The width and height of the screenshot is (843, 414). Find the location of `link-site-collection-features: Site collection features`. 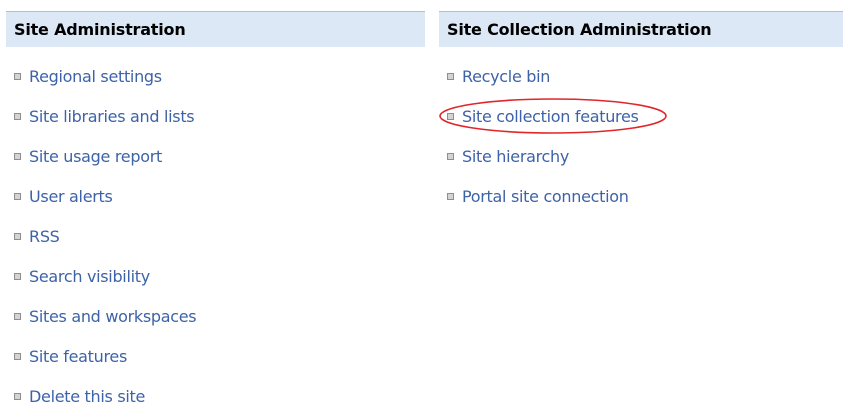

link-site-collection-features: Site collection features is located at coordinates (641, 122).